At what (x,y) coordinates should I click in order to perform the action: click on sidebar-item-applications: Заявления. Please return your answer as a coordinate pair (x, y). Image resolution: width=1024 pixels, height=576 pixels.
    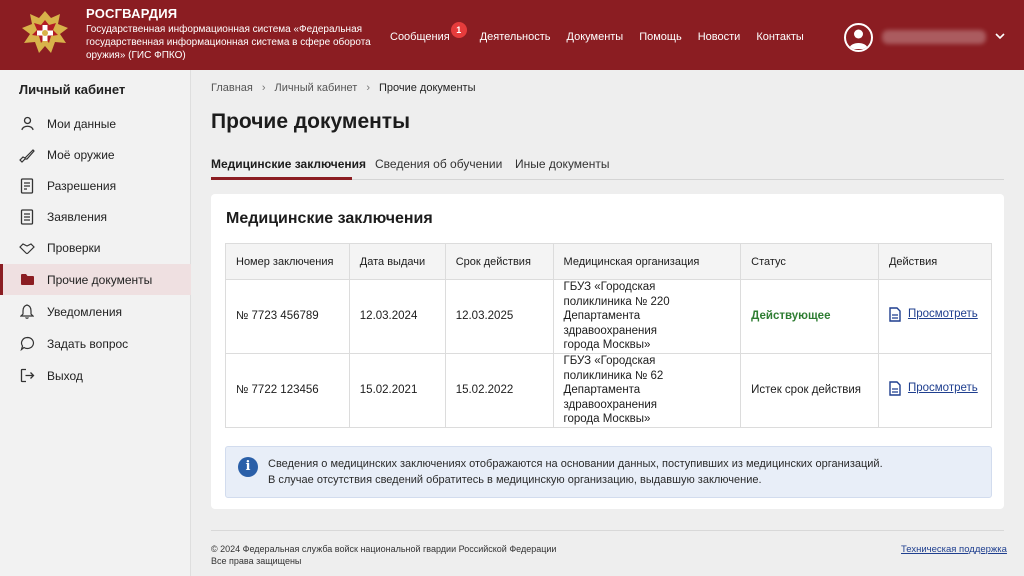
    Looking at the image, I should click on (95, 216).